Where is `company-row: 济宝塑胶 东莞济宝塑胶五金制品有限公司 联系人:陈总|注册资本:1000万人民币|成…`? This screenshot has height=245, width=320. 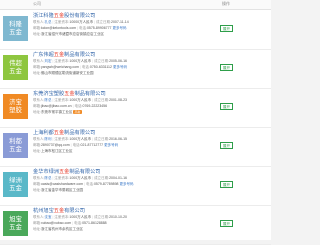 company-row: 济宝塑胶 东莞济宝塑胶五金制品有限公司 联系人:陈总|注册资本:1000万人民币|成… is located at coordinates (135, 108).